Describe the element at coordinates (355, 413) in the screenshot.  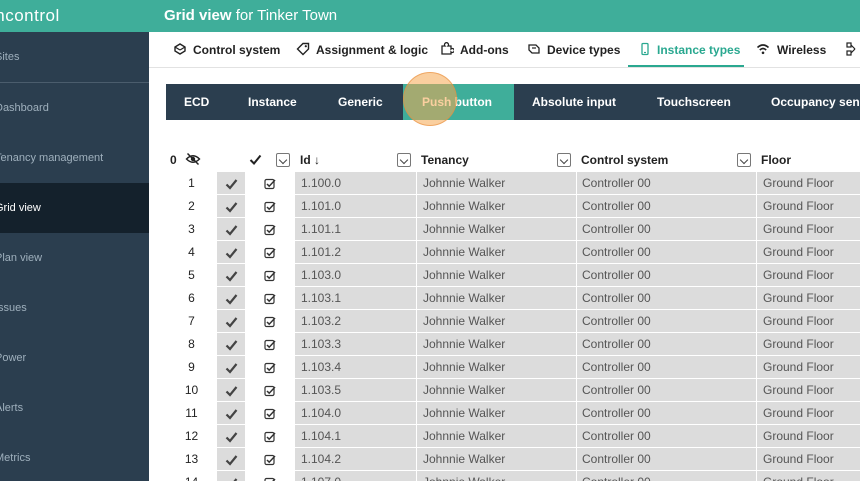
I see `cell-id: 1.104.0` at that location.